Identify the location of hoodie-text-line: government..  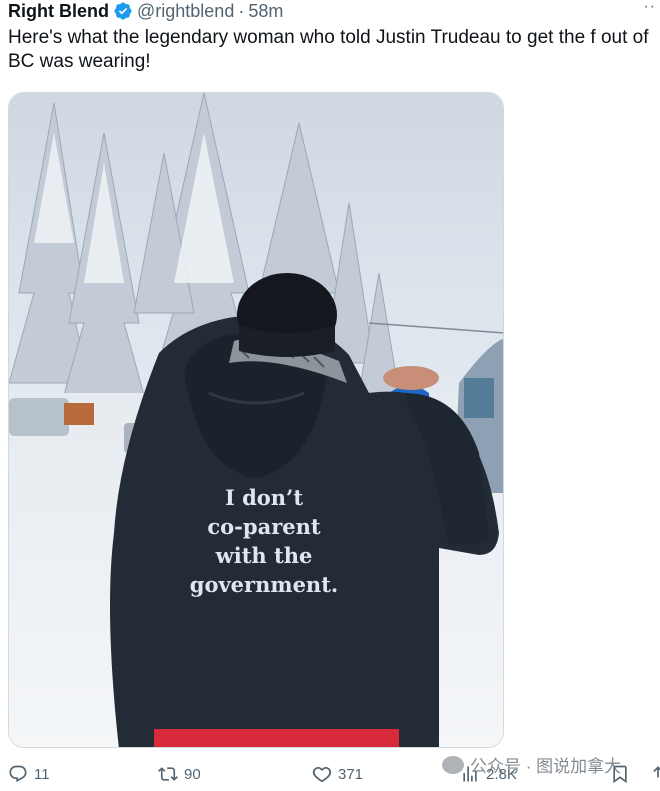
(264, 584).